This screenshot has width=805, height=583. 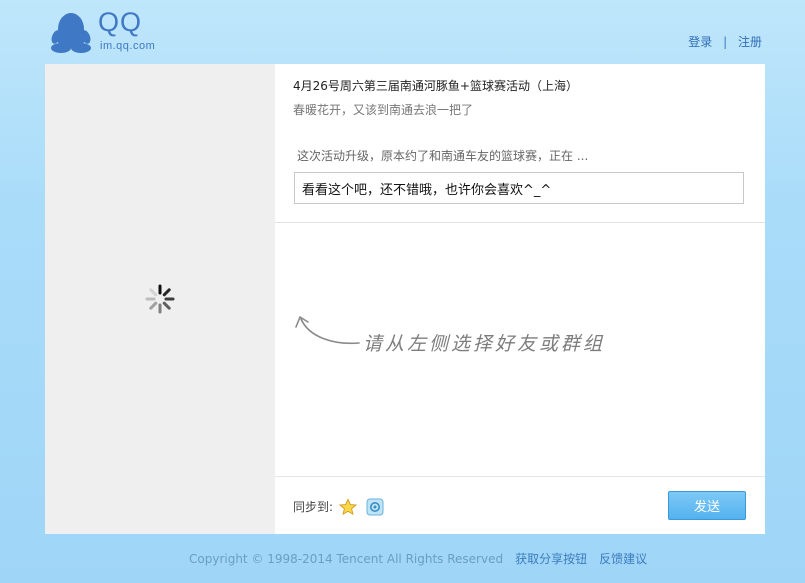 I want to click on account-links: 登录 | 注册, so click(x=725, y=41).